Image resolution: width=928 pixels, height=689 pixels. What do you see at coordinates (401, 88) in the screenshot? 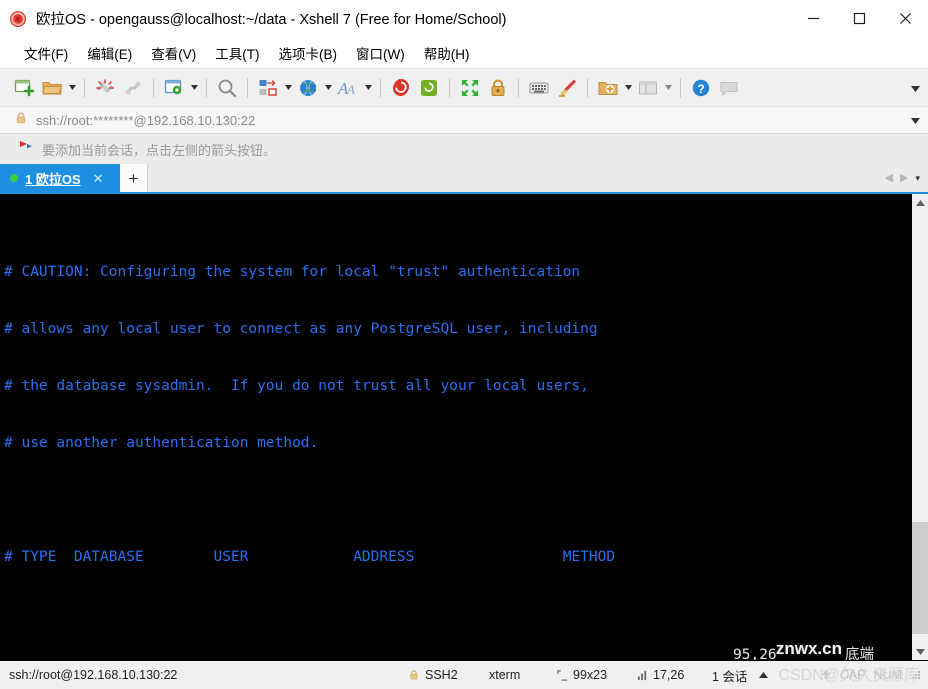
I see `xftp-icon` at bounding box center [401, 88].